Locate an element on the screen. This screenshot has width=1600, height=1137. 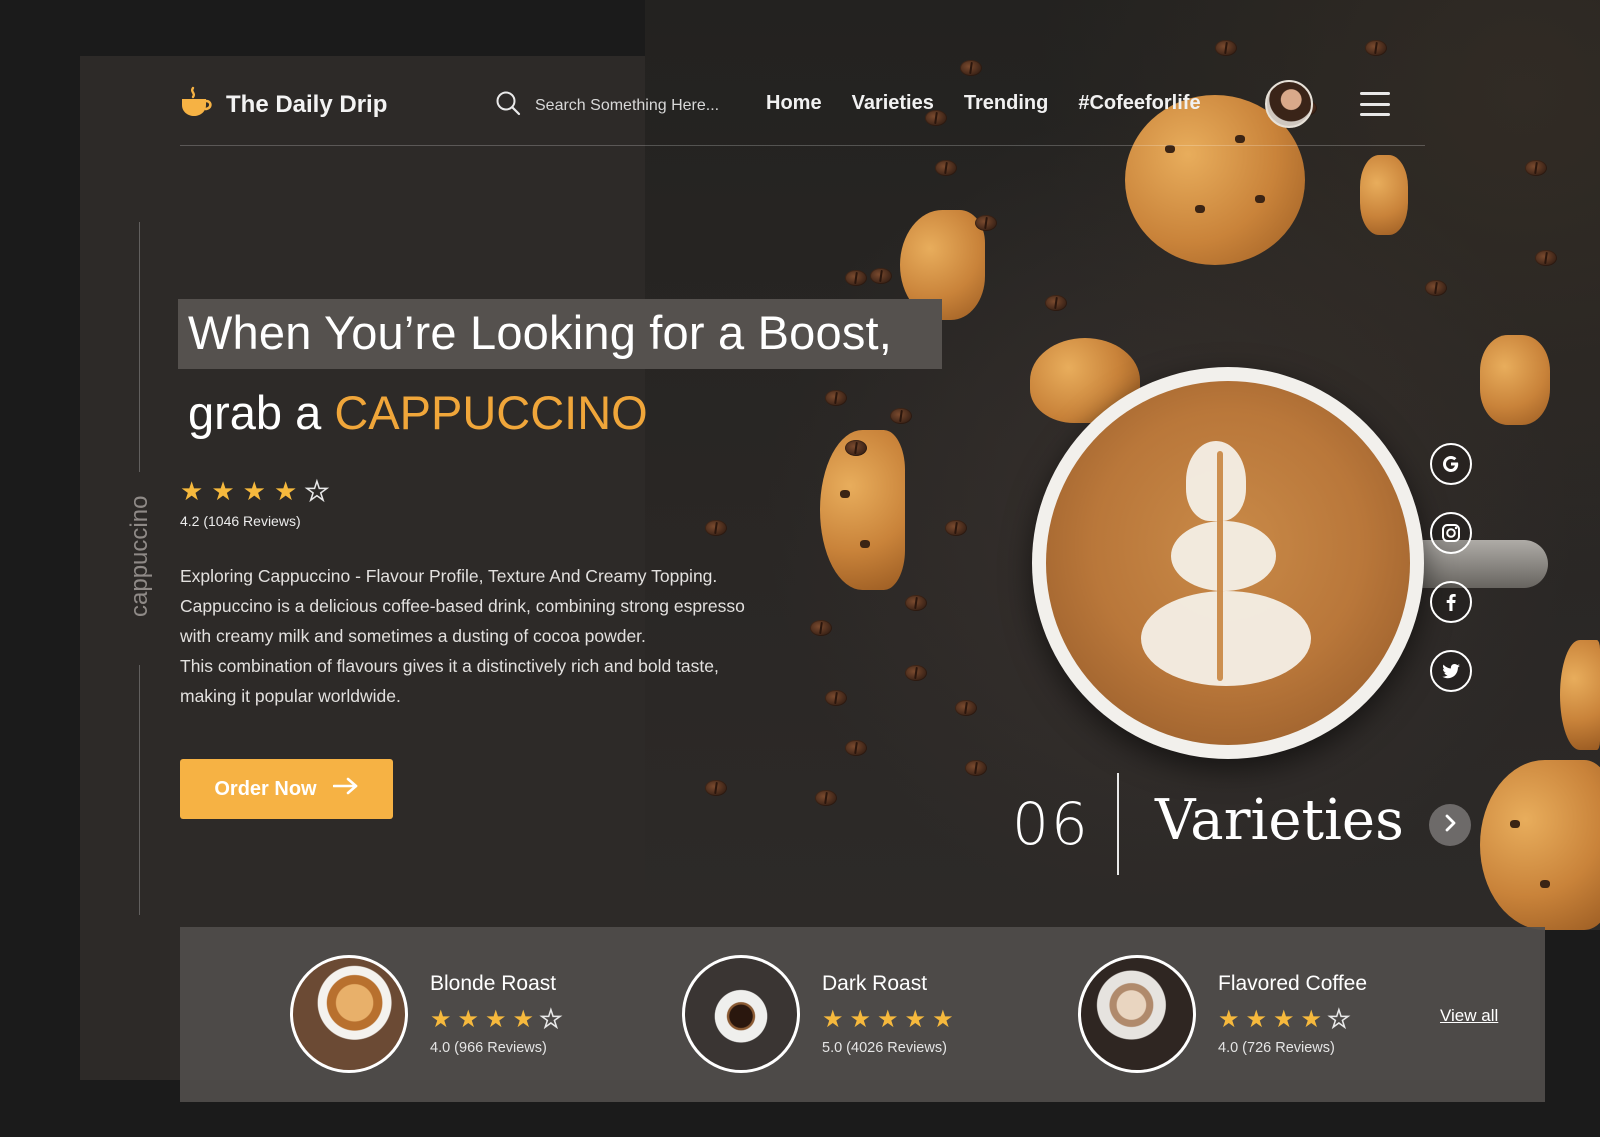
description-line: making it popular worldwide. is located at coordinates (290, 696).